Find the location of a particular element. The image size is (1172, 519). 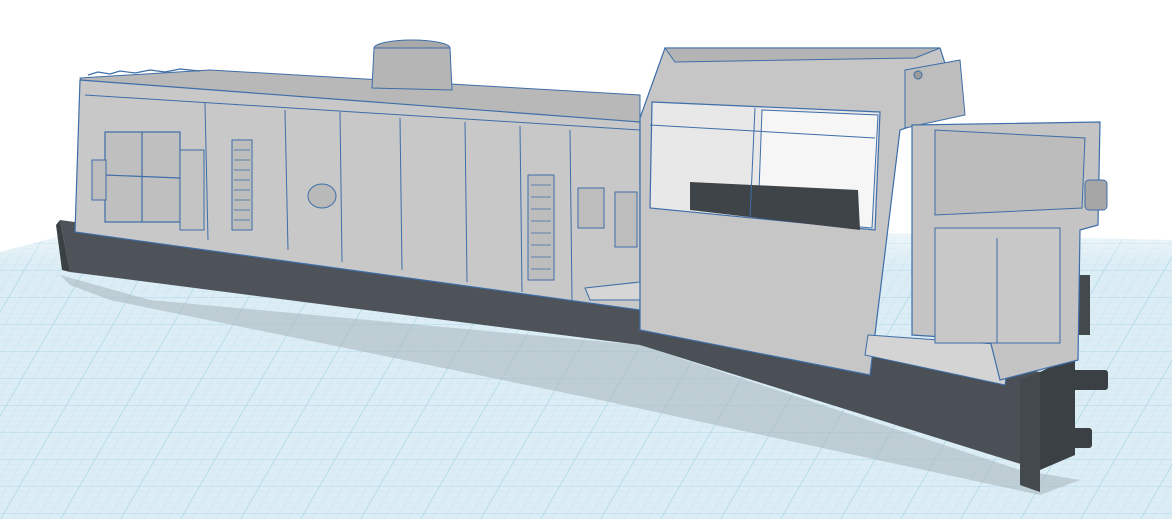

emblem-icon is located at coordinates (322, 196).